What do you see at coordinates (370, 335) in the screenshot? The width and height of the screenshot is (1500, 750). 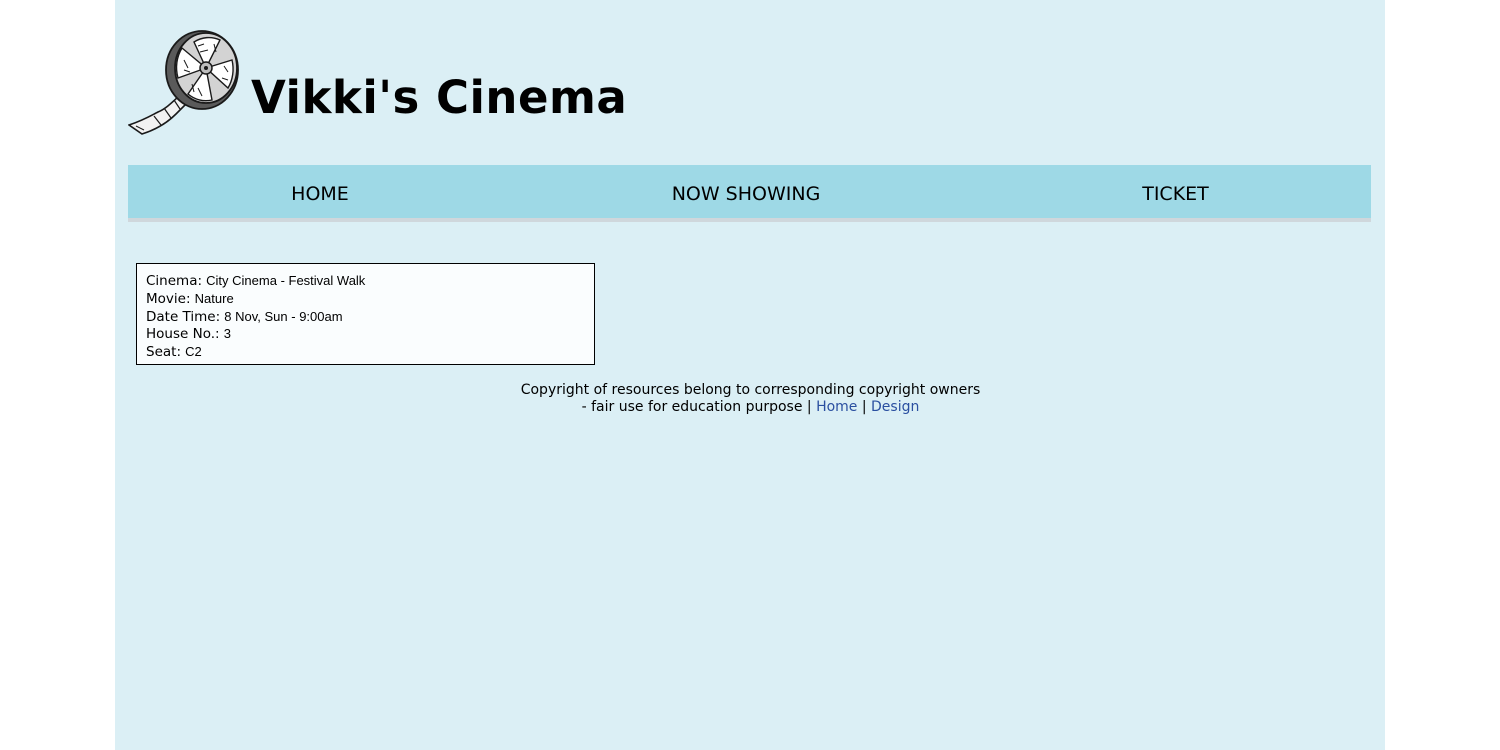 I see `ticket-row-house: House No.: 3` at bounding box center [370, 335].